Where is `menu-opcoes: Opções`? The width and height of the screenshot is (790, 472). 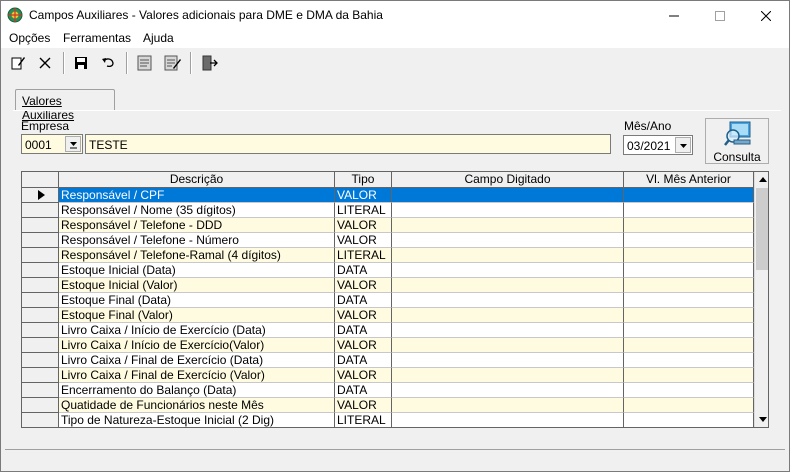 menu-opcoes: Opções is located at coordinates (29, 38).